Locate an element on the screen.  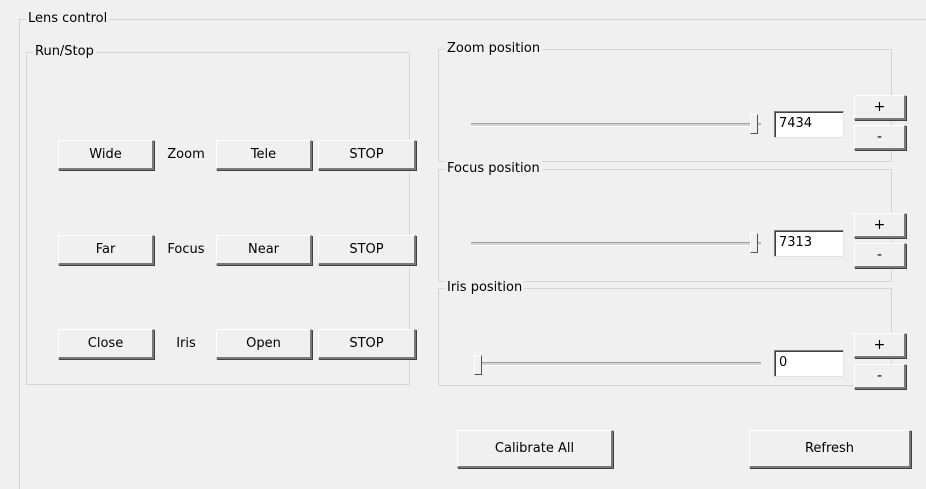
iris-decrement-button: - is located at coordinates (880, 376).